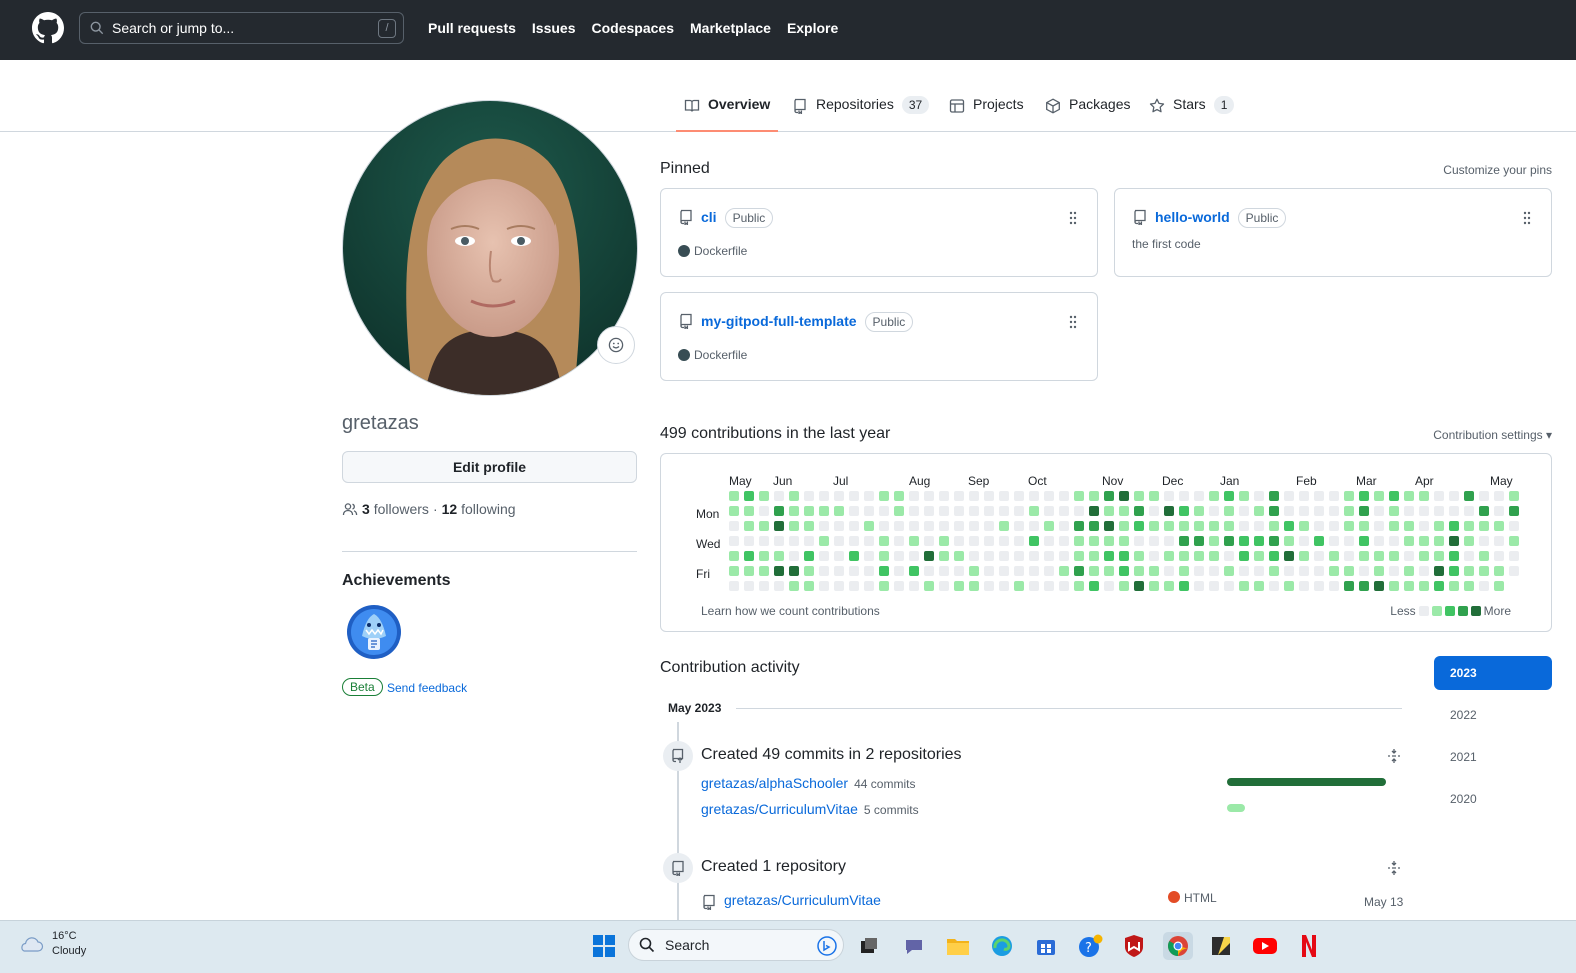 This screenshot has width=1576, height=973. What do you see at coordinates (812, 28) in the screenshot?
I see `nav-explore: Explore` at bounding box center [812, 28].